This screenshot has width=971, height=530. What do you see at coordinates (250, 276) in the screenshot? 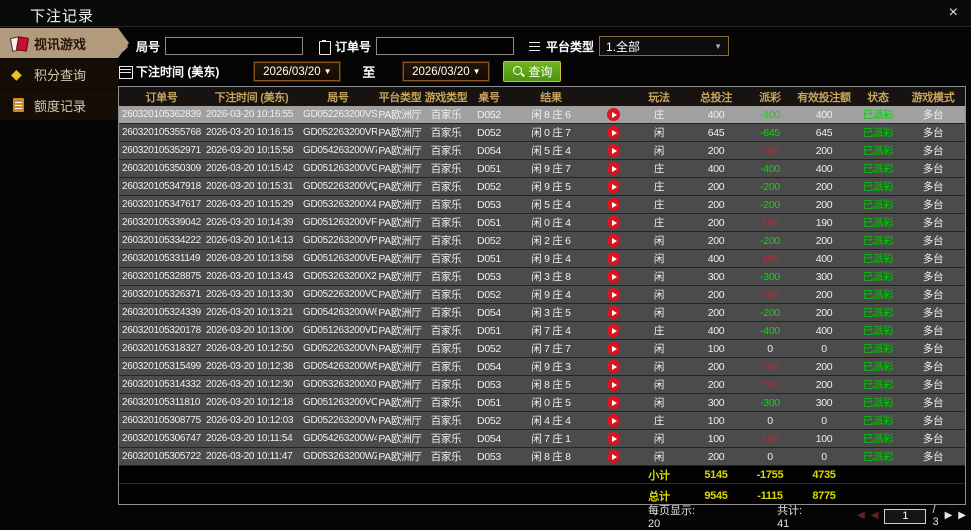
I see `cell-time: 2026-03-20 10:13:43` at bounding box center [250, 276].